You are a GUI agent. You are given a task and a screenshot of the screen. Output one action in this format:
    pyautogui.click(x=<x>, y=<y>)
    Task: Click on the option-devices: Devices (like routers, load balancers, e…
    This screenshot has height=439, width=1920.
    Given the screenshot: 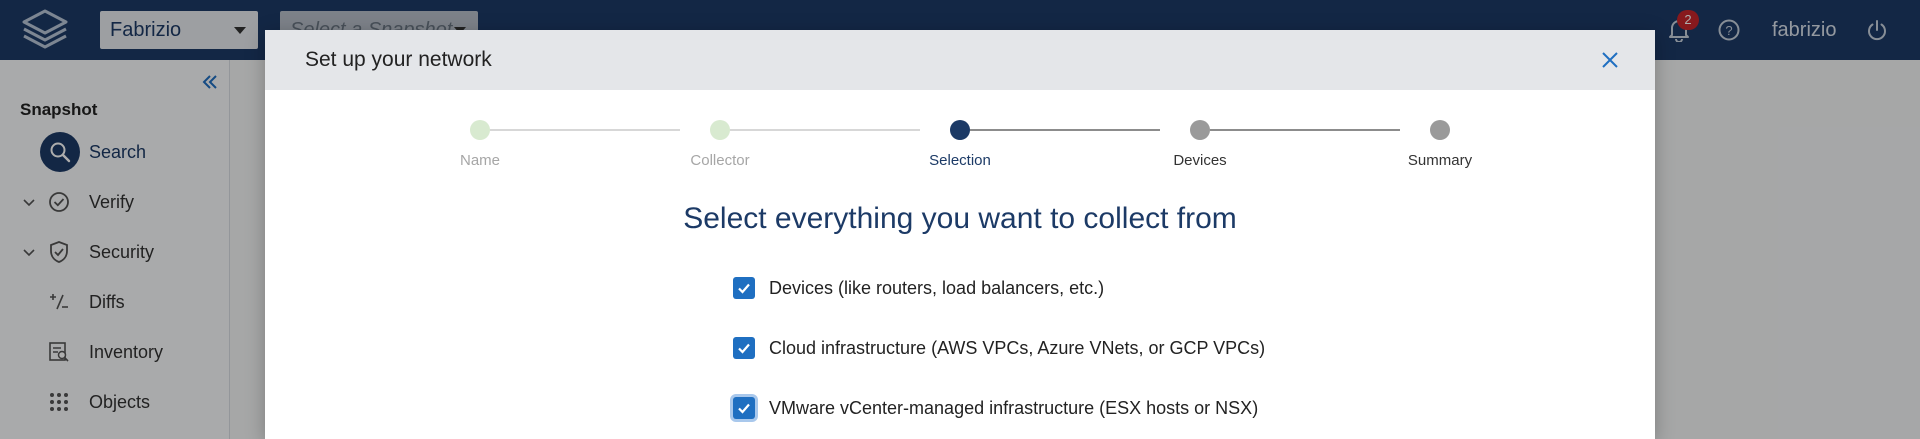 What is the action you would take?
    pyautogui.click(x=918, y=288)
    